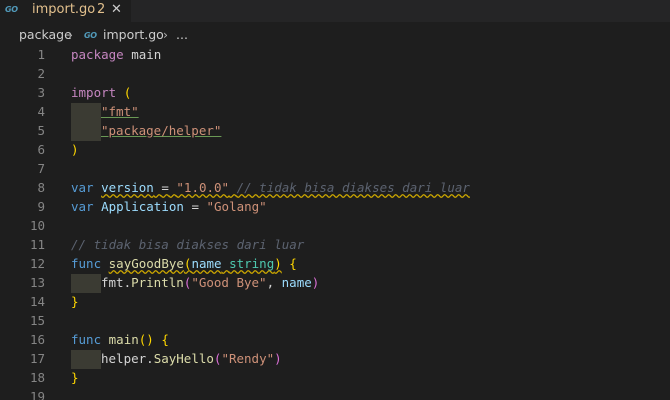 The height and width of the screenshot is (400, 670). Describe the element at coordinates (124, 358) in the screenshot. I see `package-token: helper` at that location.